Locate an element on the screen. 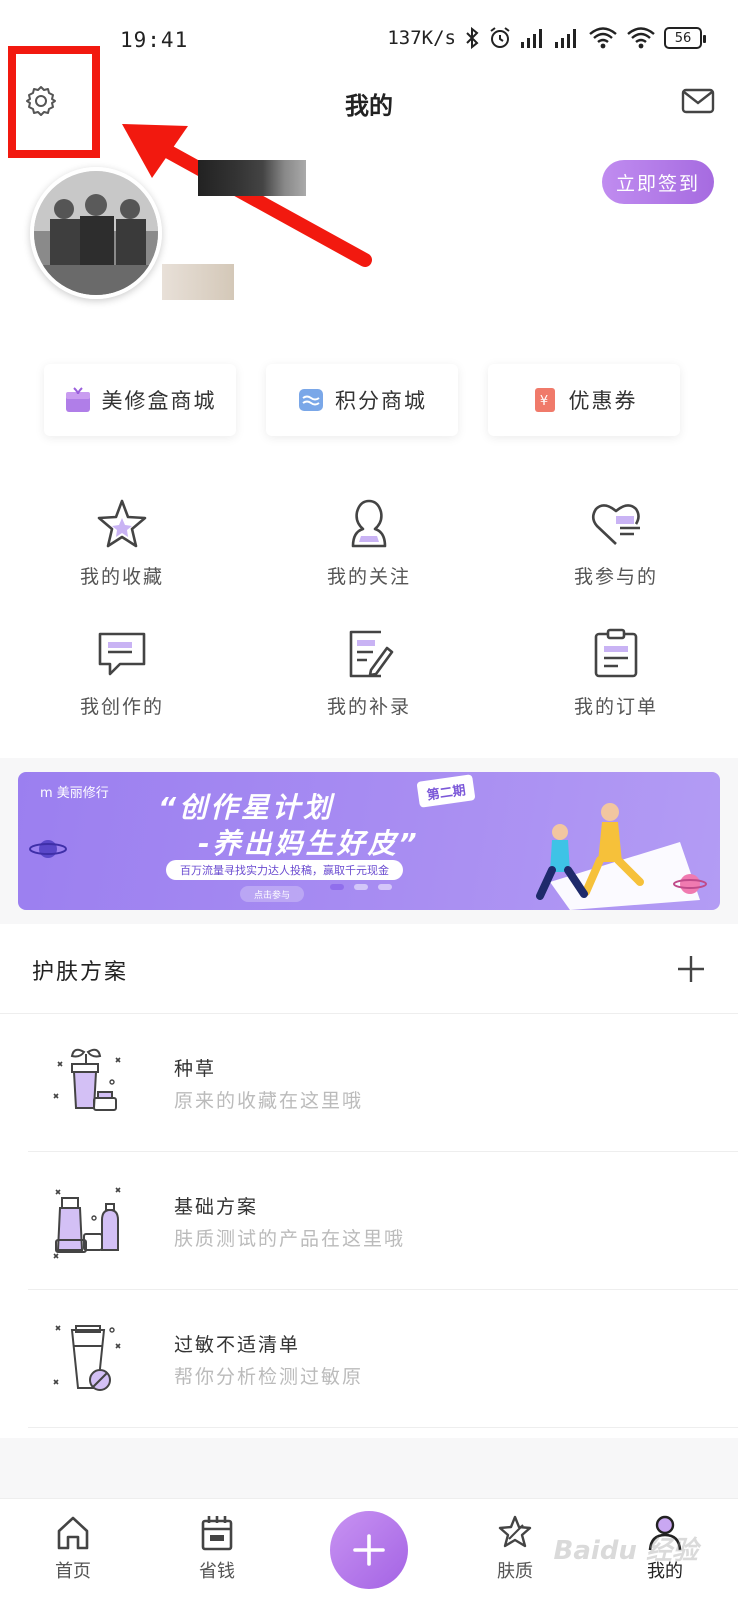 This screenshot has height=1600, width=738. edit-icon is located at coordinates (371, 654).